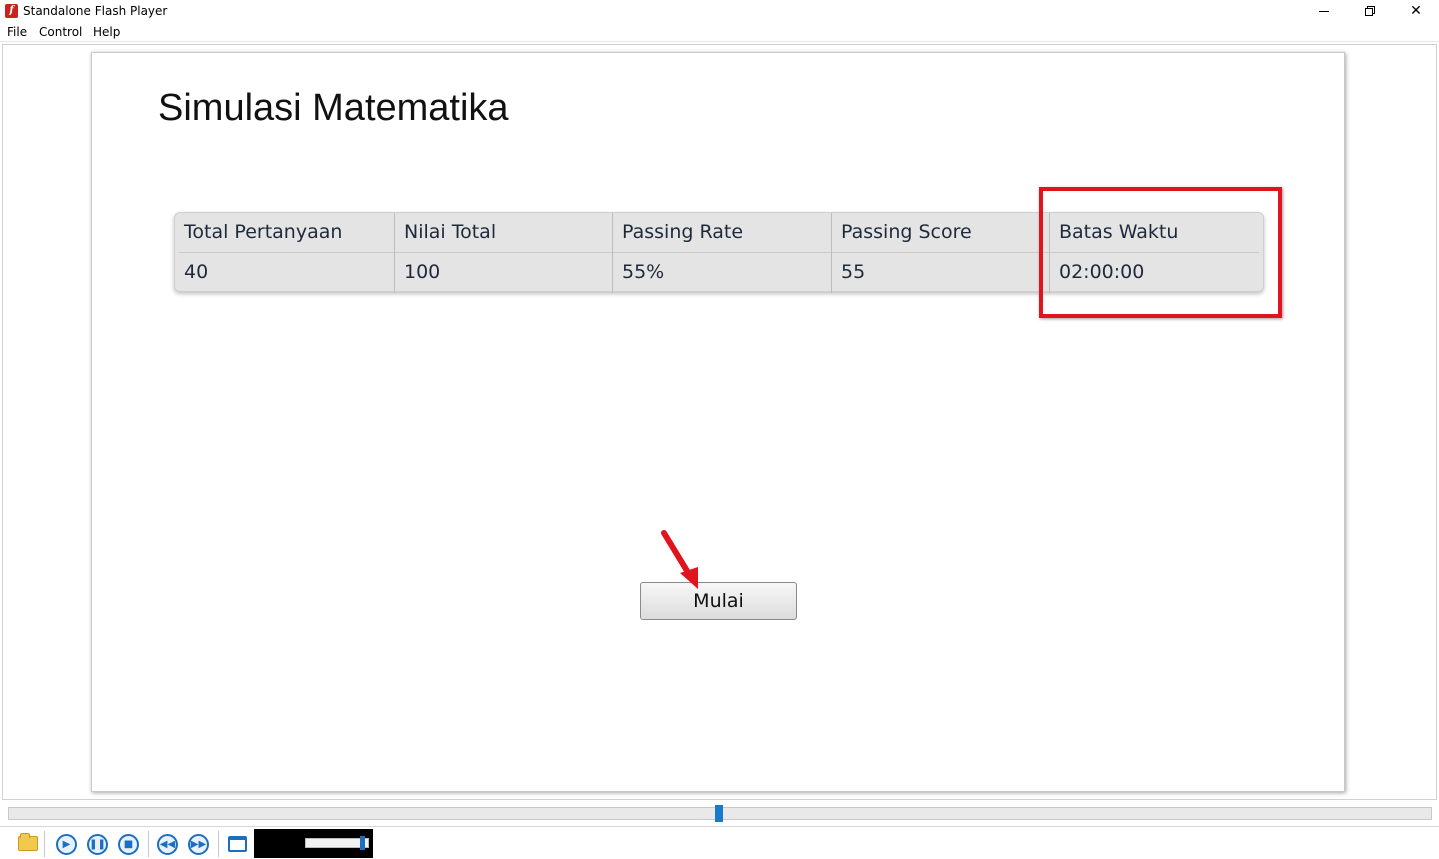 This screenshot has height=859, width=1439. I want to click on table-column-passing-rate: Passing Rate 55%, so click(721, 253).